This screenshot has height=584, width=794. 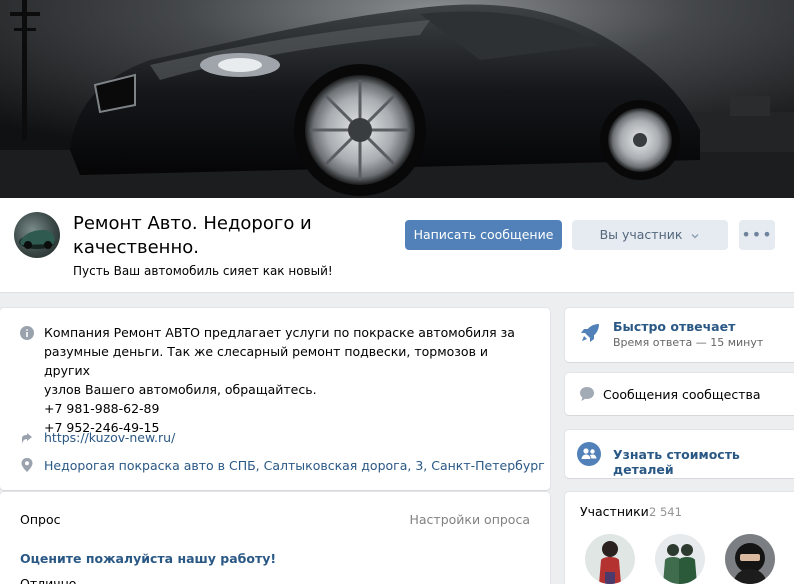 I want to click on website-link: https://kuzov-new.ru/, so click(x=109, y=437).